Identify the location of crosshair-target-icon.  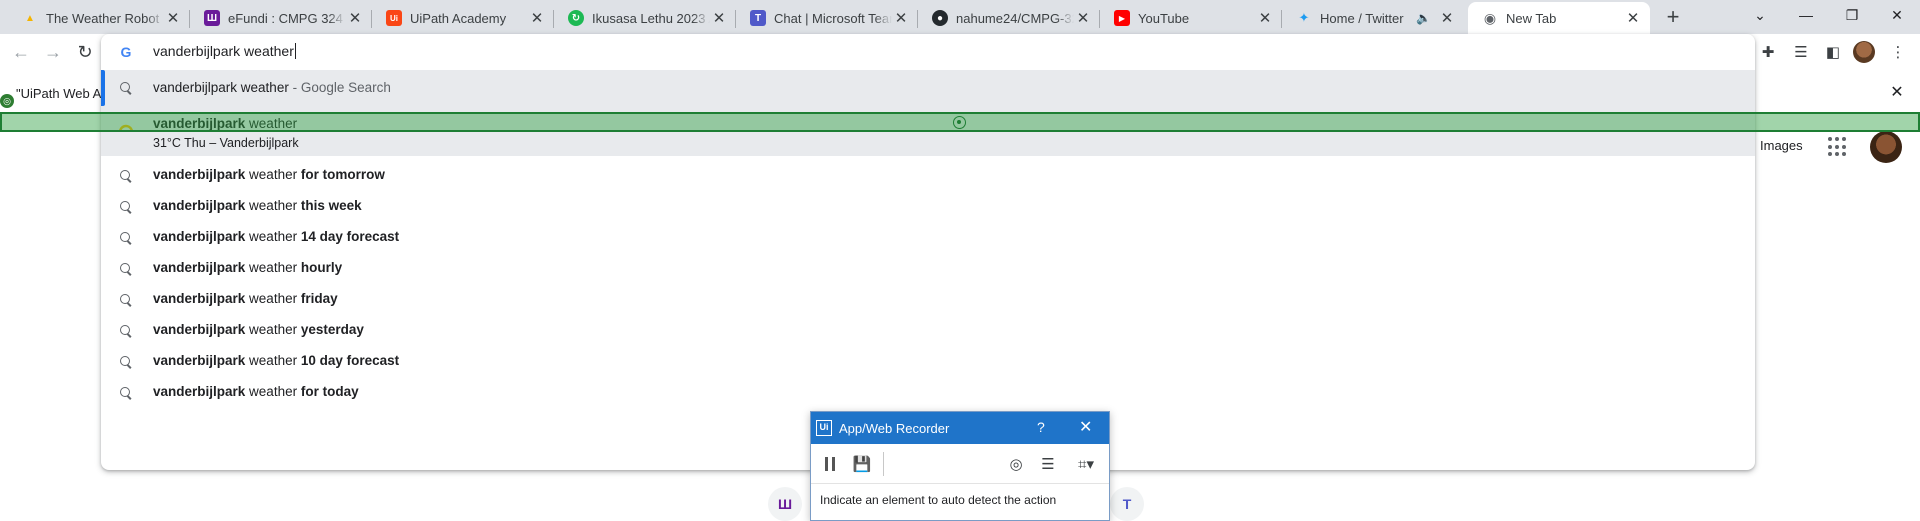
(959, 122).